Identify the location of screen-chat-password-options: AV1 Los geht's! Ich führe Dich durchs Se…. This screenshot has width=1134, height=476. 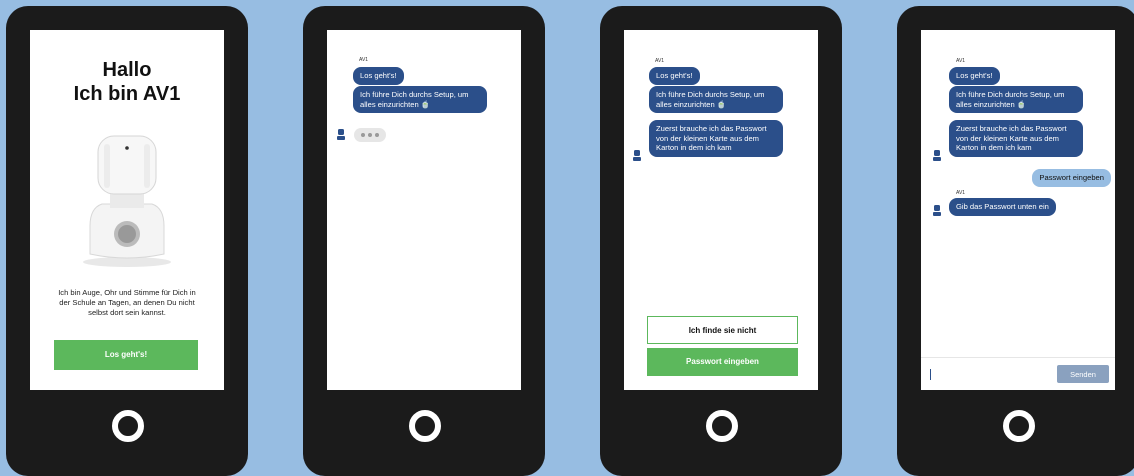
(721, 210).